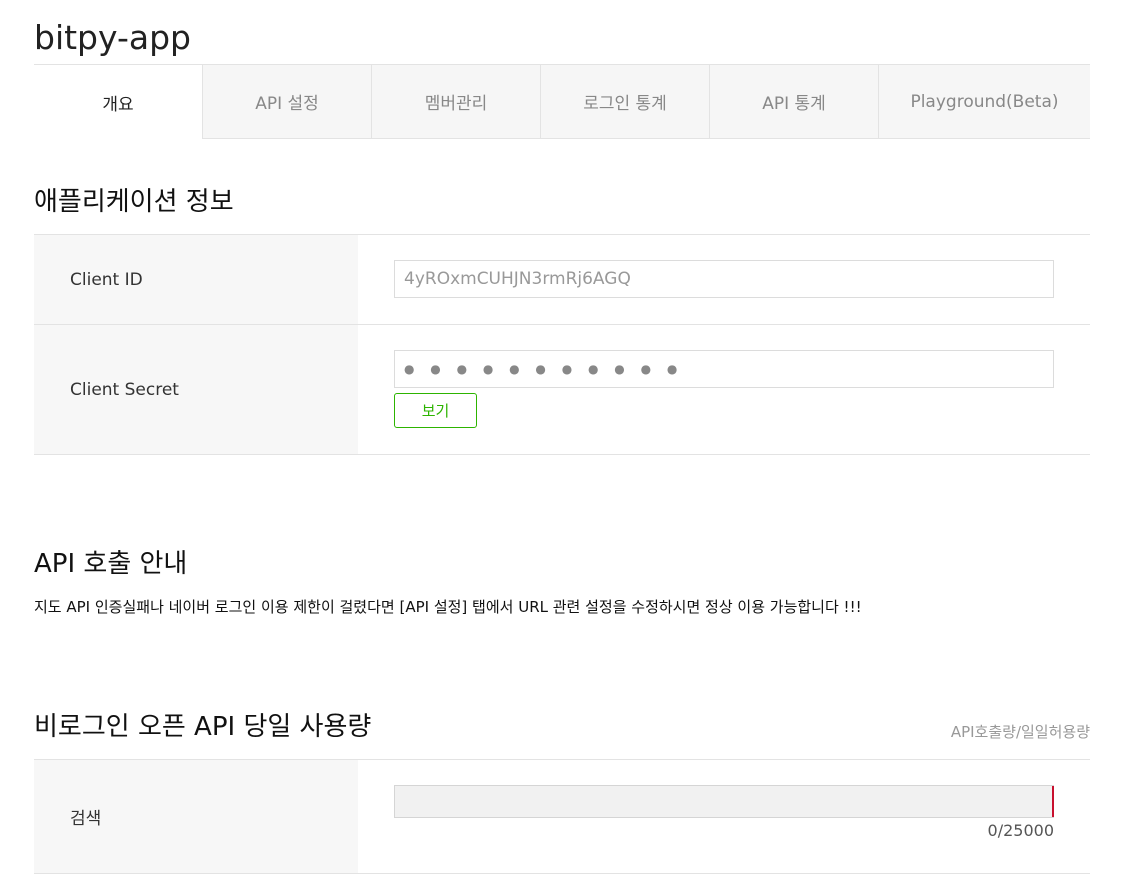 The image size is (1132, 892). I want to click on usage-row-search: 검색 0/25000, so click(562, 817).